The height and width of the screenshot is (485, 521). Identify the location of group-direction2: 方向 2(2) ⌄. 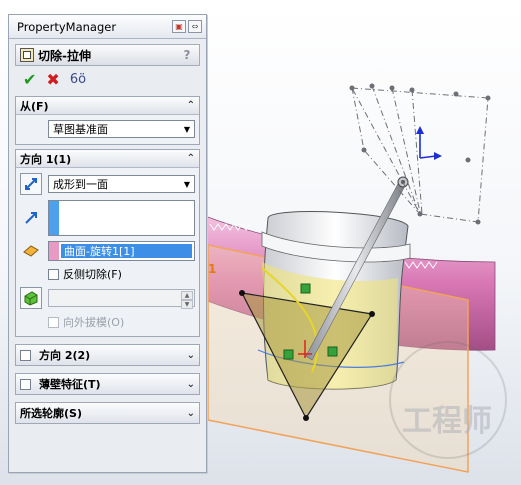
(107, 355).